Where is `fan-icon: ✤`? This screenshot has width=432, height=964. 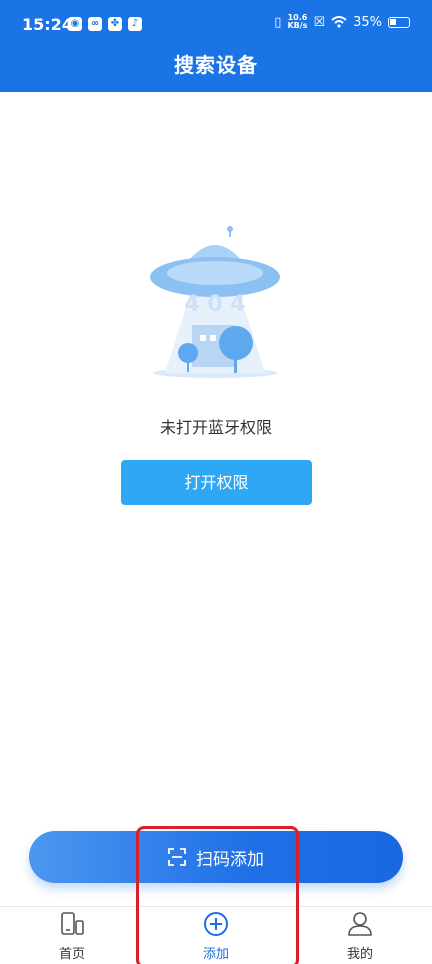 fan-icon: ✤ is located at coordinates (115, 24).